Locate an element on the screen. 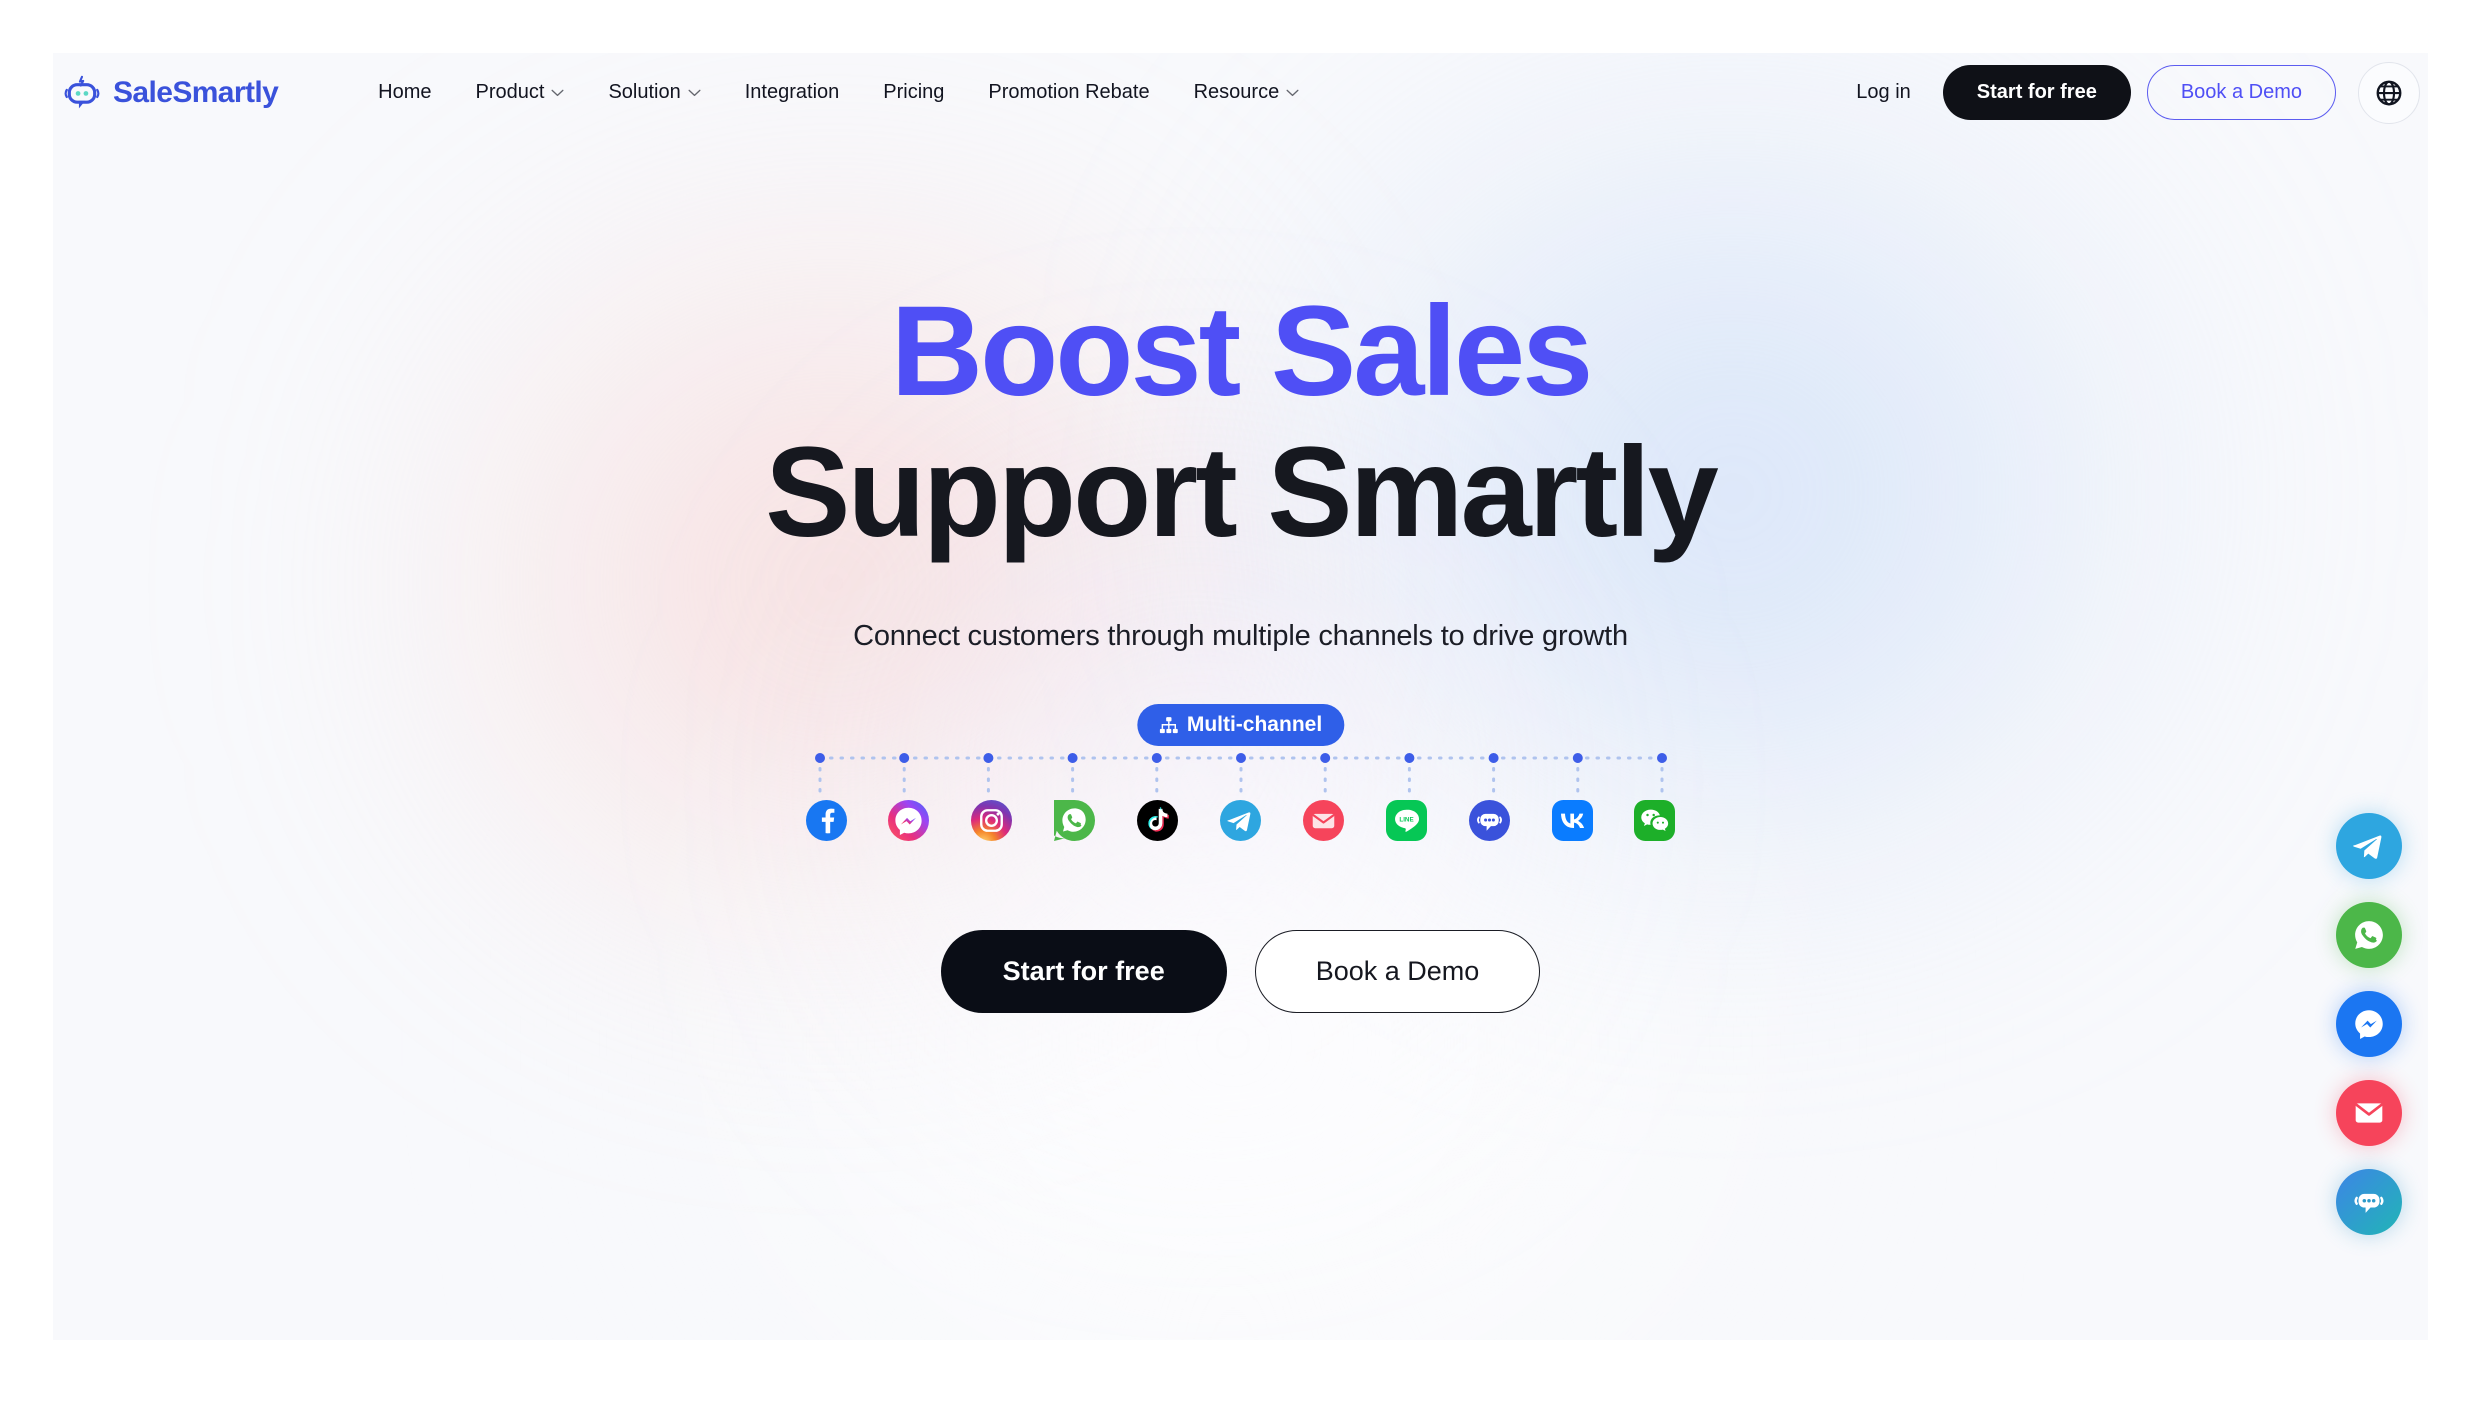 The width and height of the screenshot is (2480, 1408). brand-name: SaleSmartly is located at coordinates (196, 92).